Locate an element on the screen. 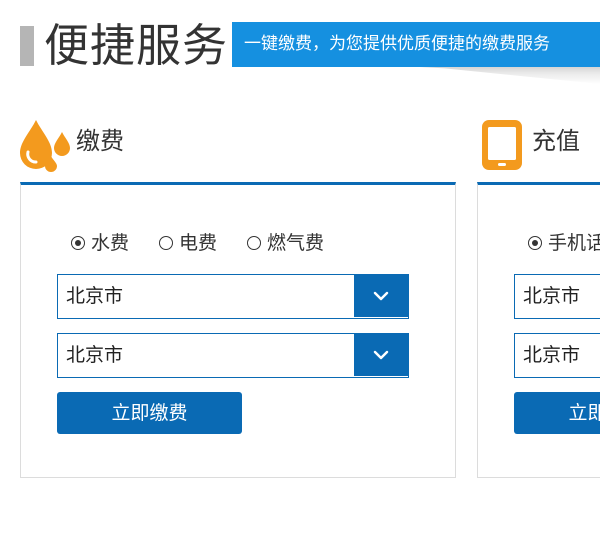  radio-gas-fee-label: 燃气费 is located at coordinates (296, 243).